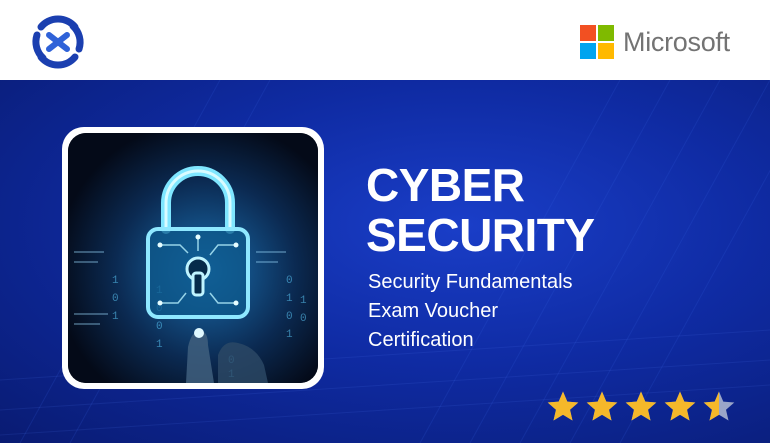 The width and height of the screenshot is (770, 443). Describe the element at coordinates (421, 340) in the screenshot. I see `subtitle-line: Certification` at that location.